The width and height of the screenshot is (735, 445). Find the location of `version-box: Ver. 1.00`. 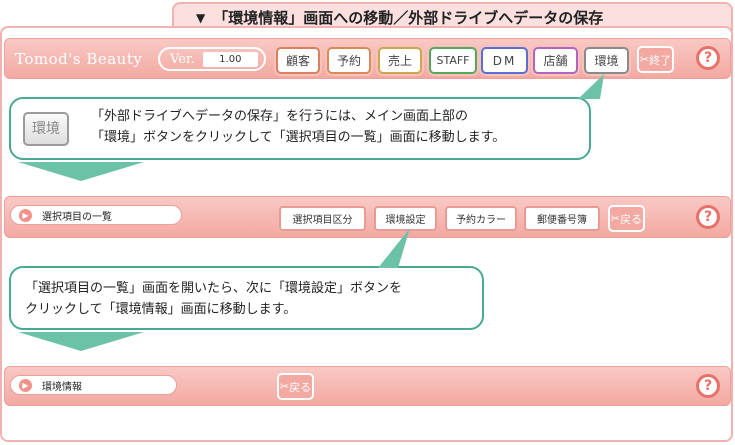

version-box: Ver. 1.00 is located at coordinates (212, 59).